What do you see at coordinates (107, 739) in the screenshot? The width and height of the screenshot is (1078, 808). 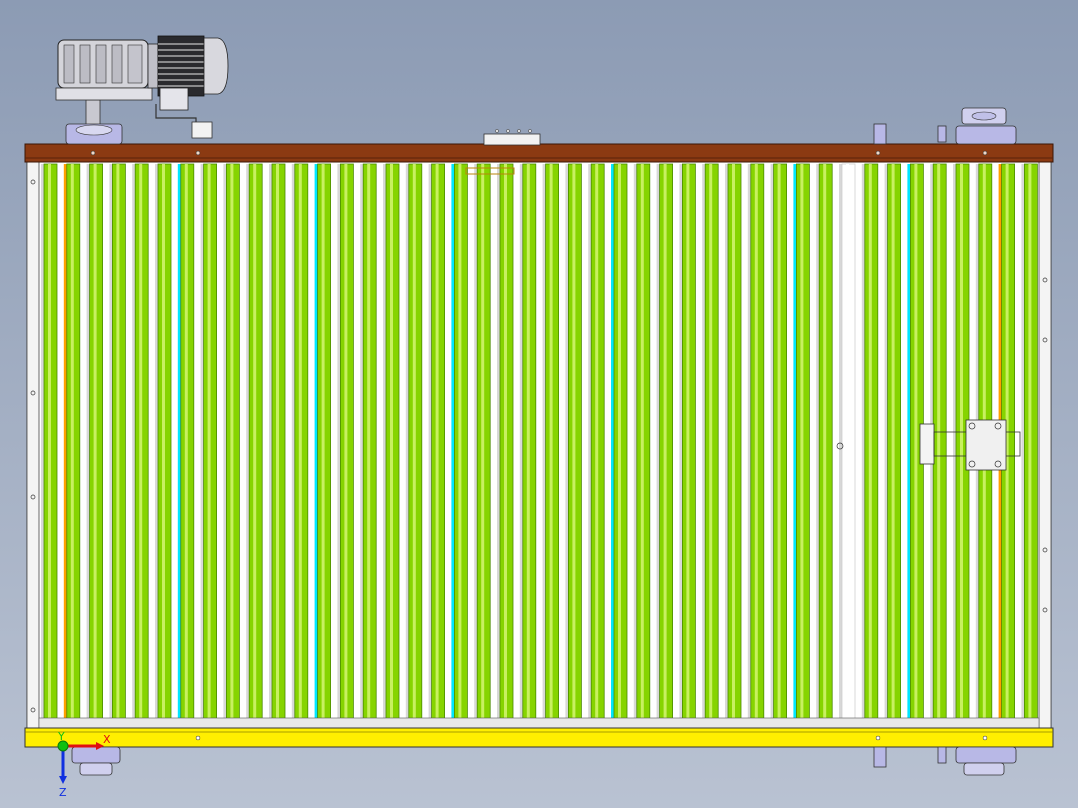 I see `axis-x-label: X` at bounding box center [107, 739].